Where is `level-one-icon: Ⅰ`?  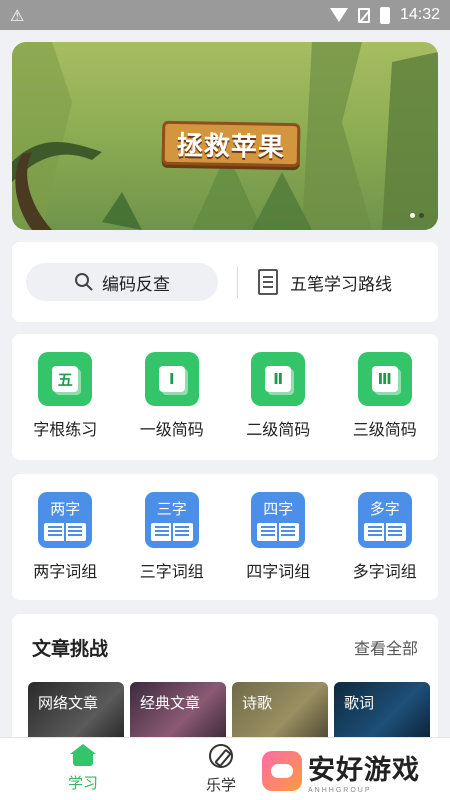
level-one-icon: Ⅰ is located at coordinates (171, 379).